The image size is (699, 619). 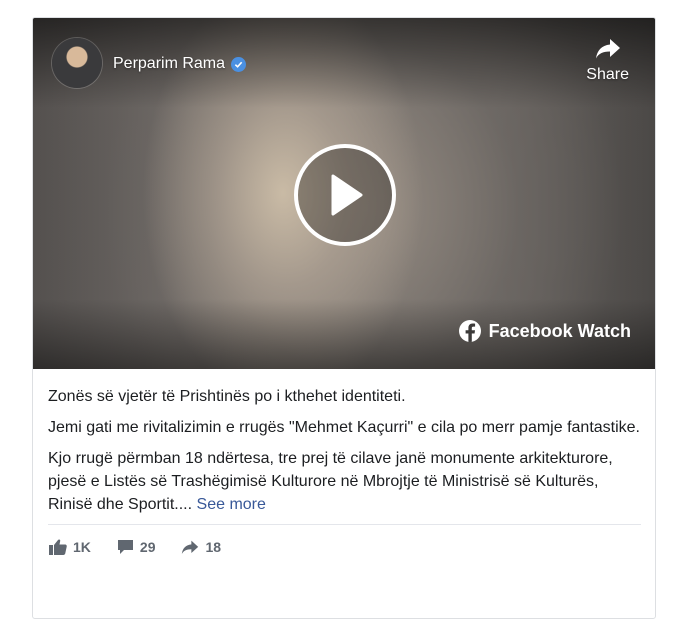 What do you see at coordinates (58, 547) in the screenshot?
I see `thumbs-up-icon` at bounding box center [58, 547].